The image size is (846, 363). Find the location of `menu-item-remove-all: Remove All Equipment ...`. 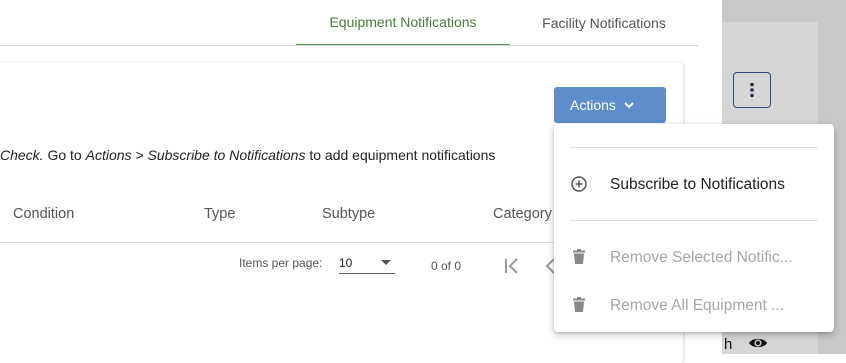

menu-item-remove-all: Remove All Equipment ... is located at coordinates (694, 306).